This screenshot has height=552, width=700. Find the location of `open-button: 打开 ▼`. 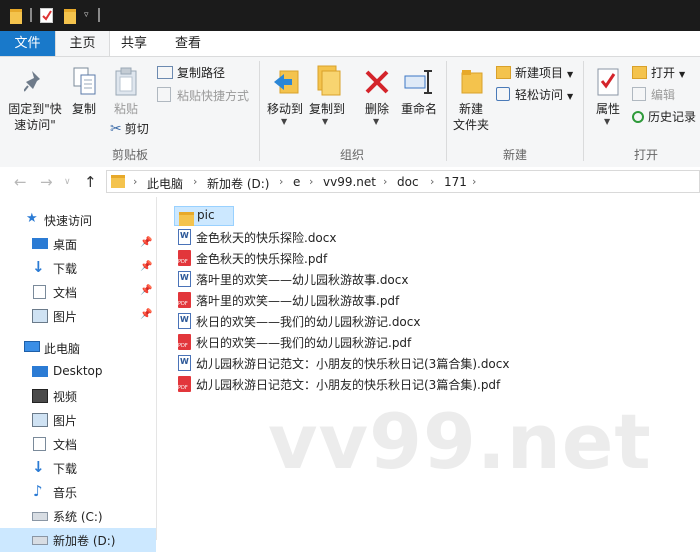

open-button: 打开 ▼ is located at coordinates (658, 74).